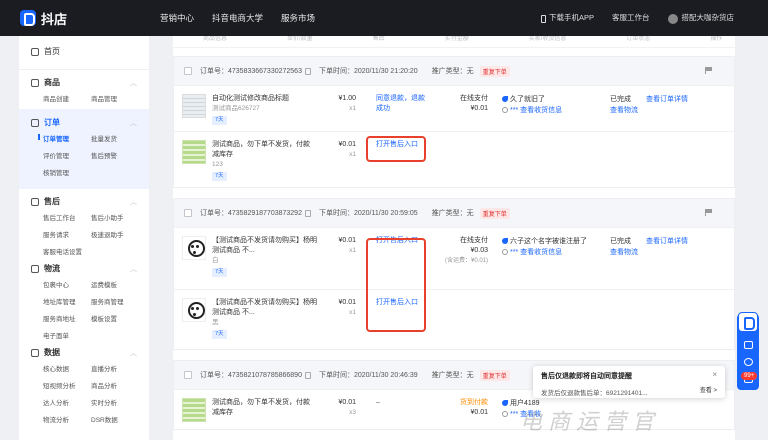  Describe the element at coordinates (352, 412) in the screenshot. I see `quantity: x3` at that location.